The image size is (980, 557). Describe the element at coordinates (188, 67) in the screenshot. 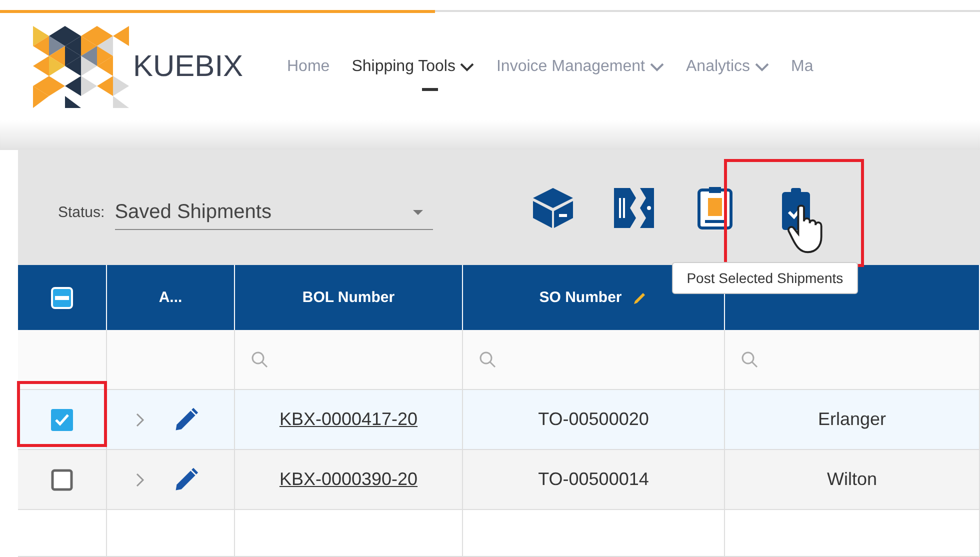

I see `brand-name: KUEBIX` at that location.